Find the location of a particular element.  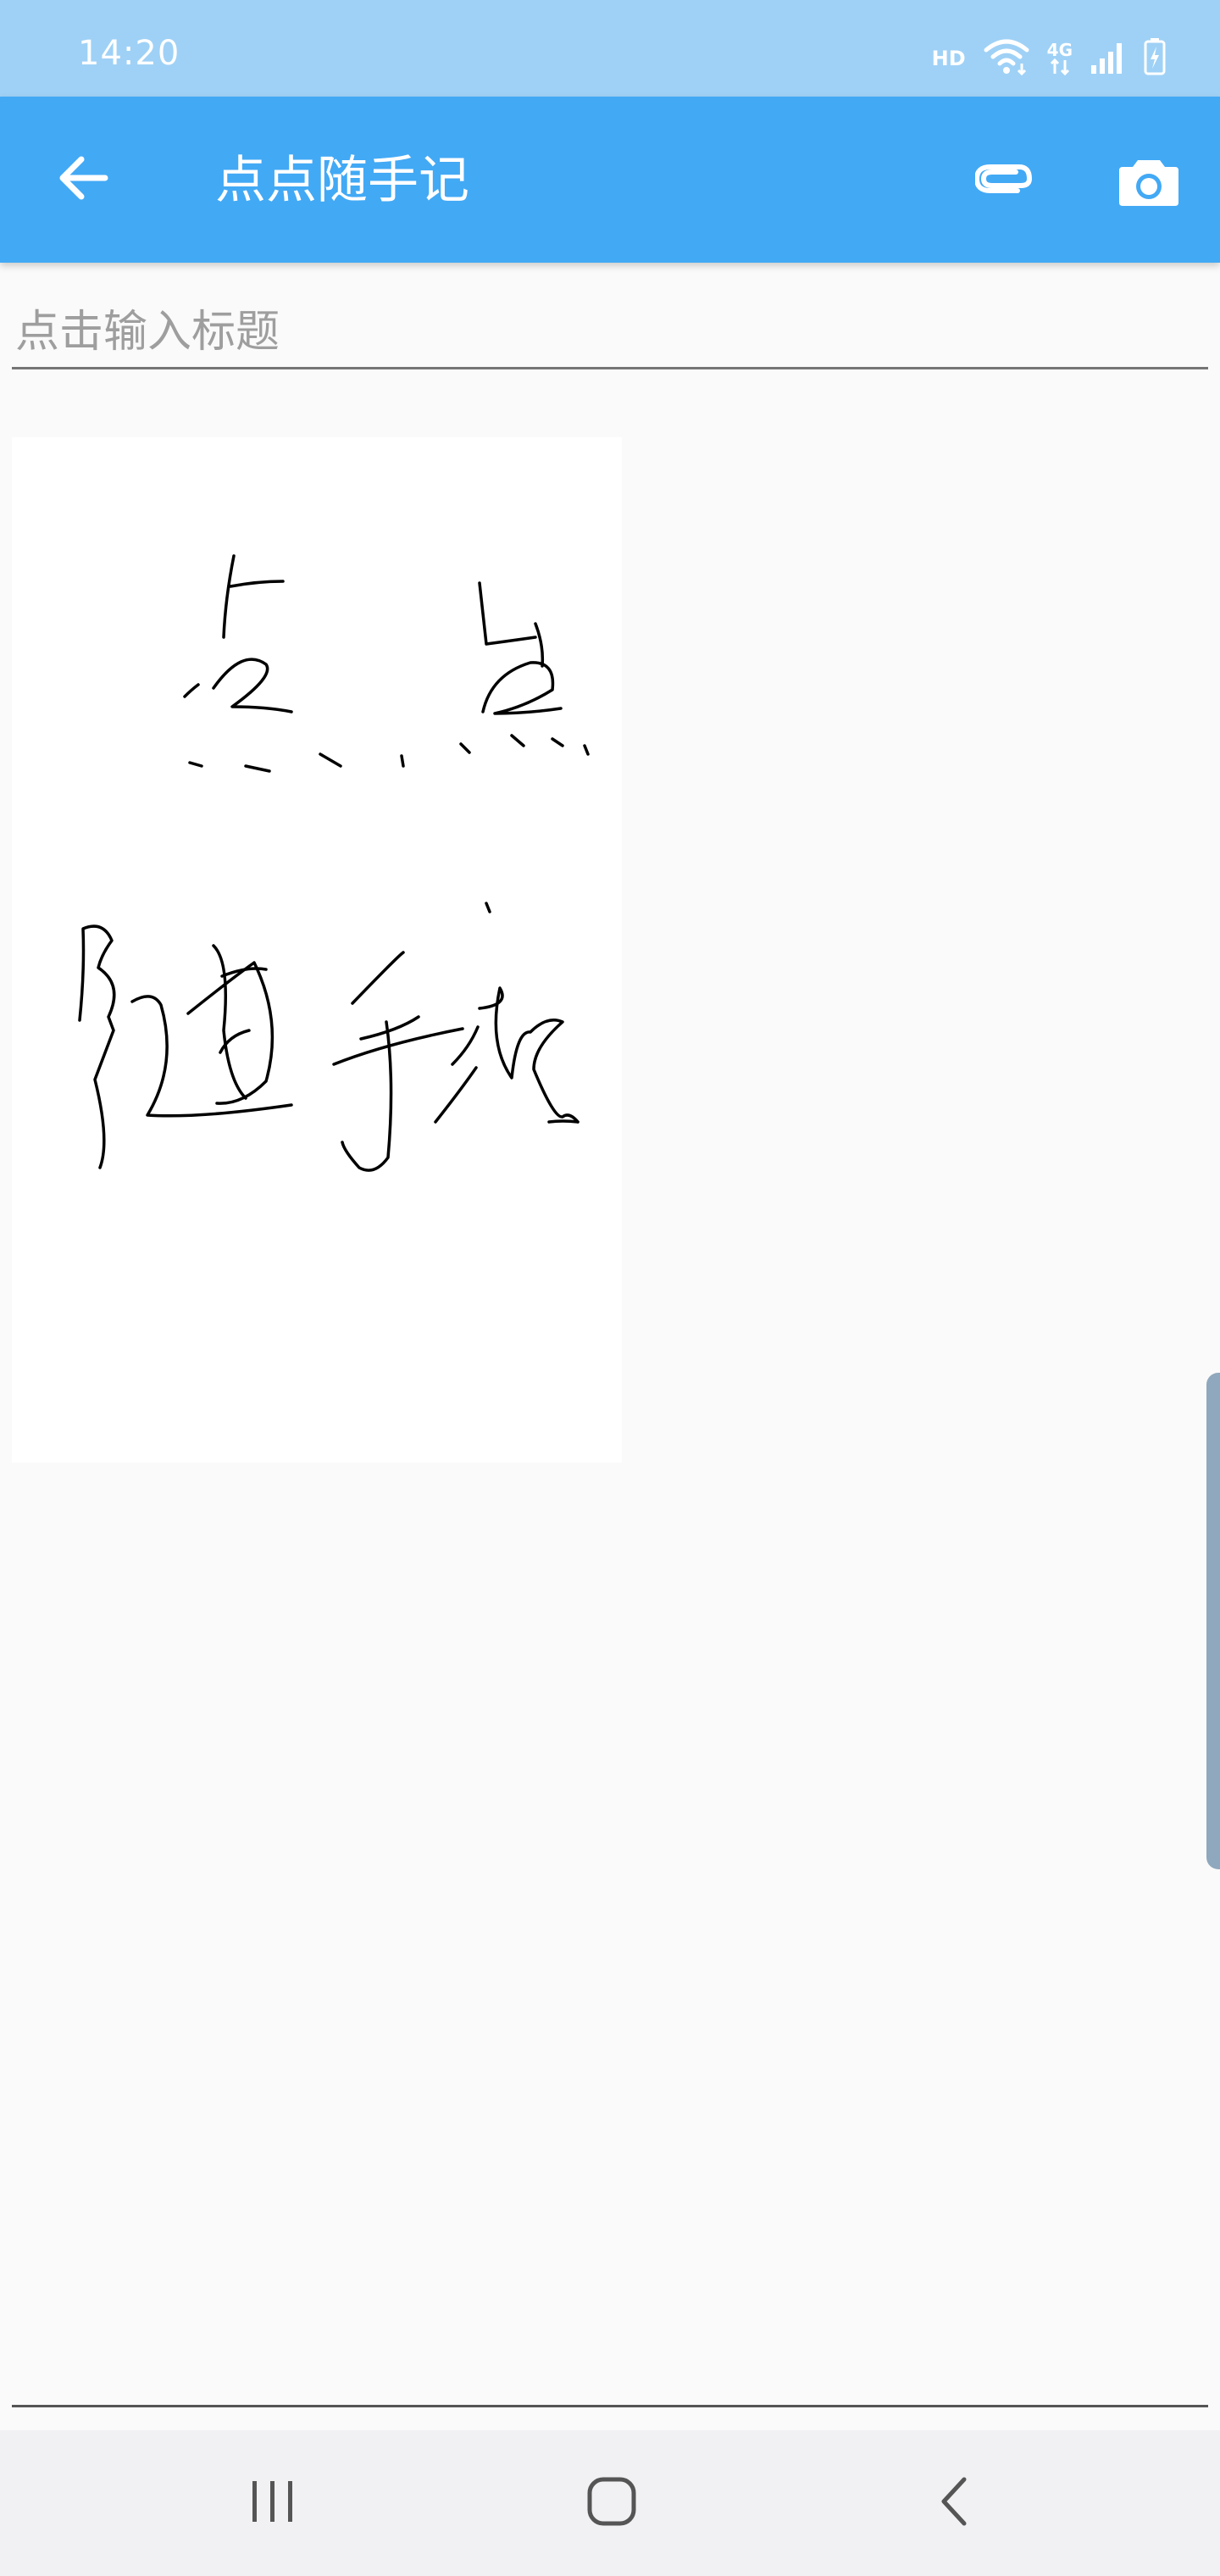

nav-back-button is located at coordinates (954, 2503).